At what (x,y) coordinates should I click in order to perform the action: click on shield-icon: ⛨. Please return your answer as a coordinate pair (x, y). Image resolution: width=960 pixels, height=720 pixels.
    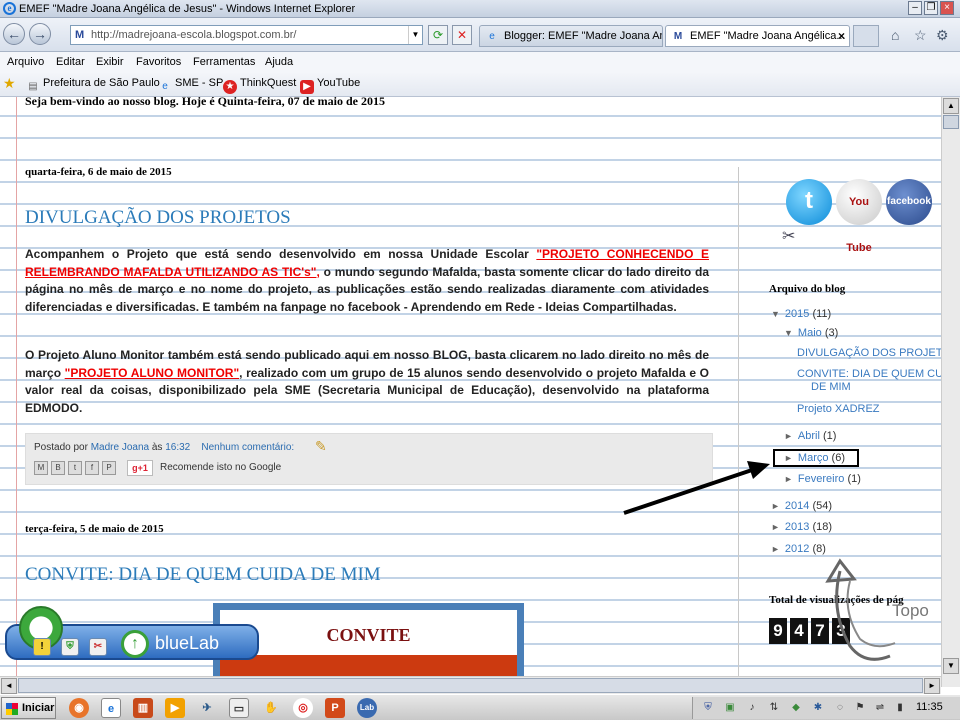
    Looking at the image, I should click on (70, 647).